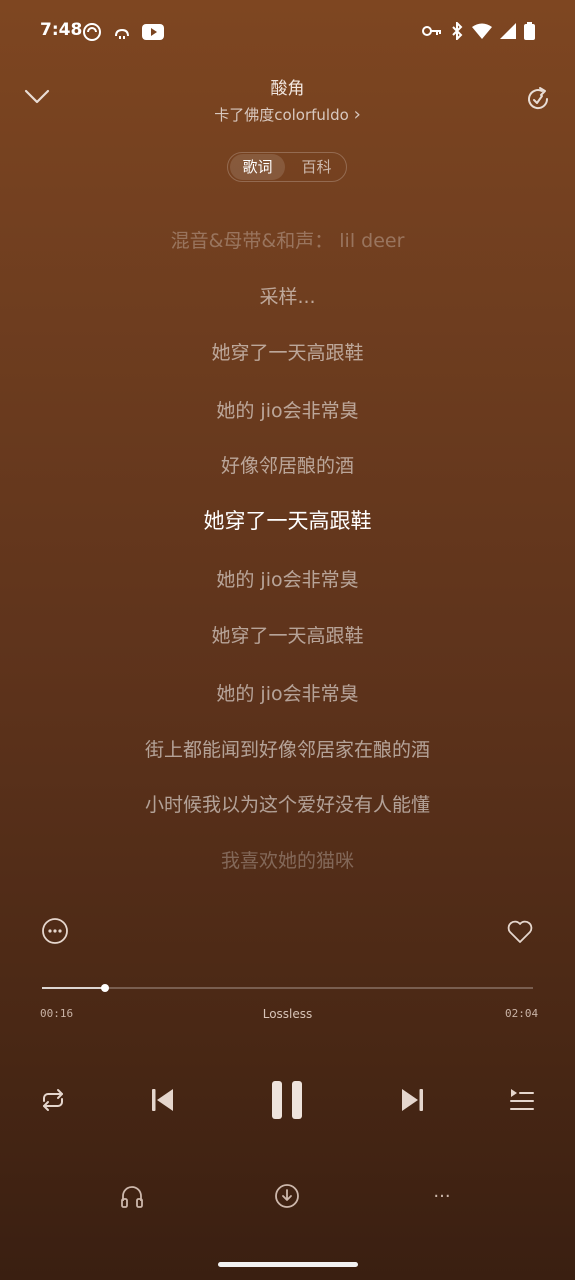  I want to click on like-button, so click(520, 931).